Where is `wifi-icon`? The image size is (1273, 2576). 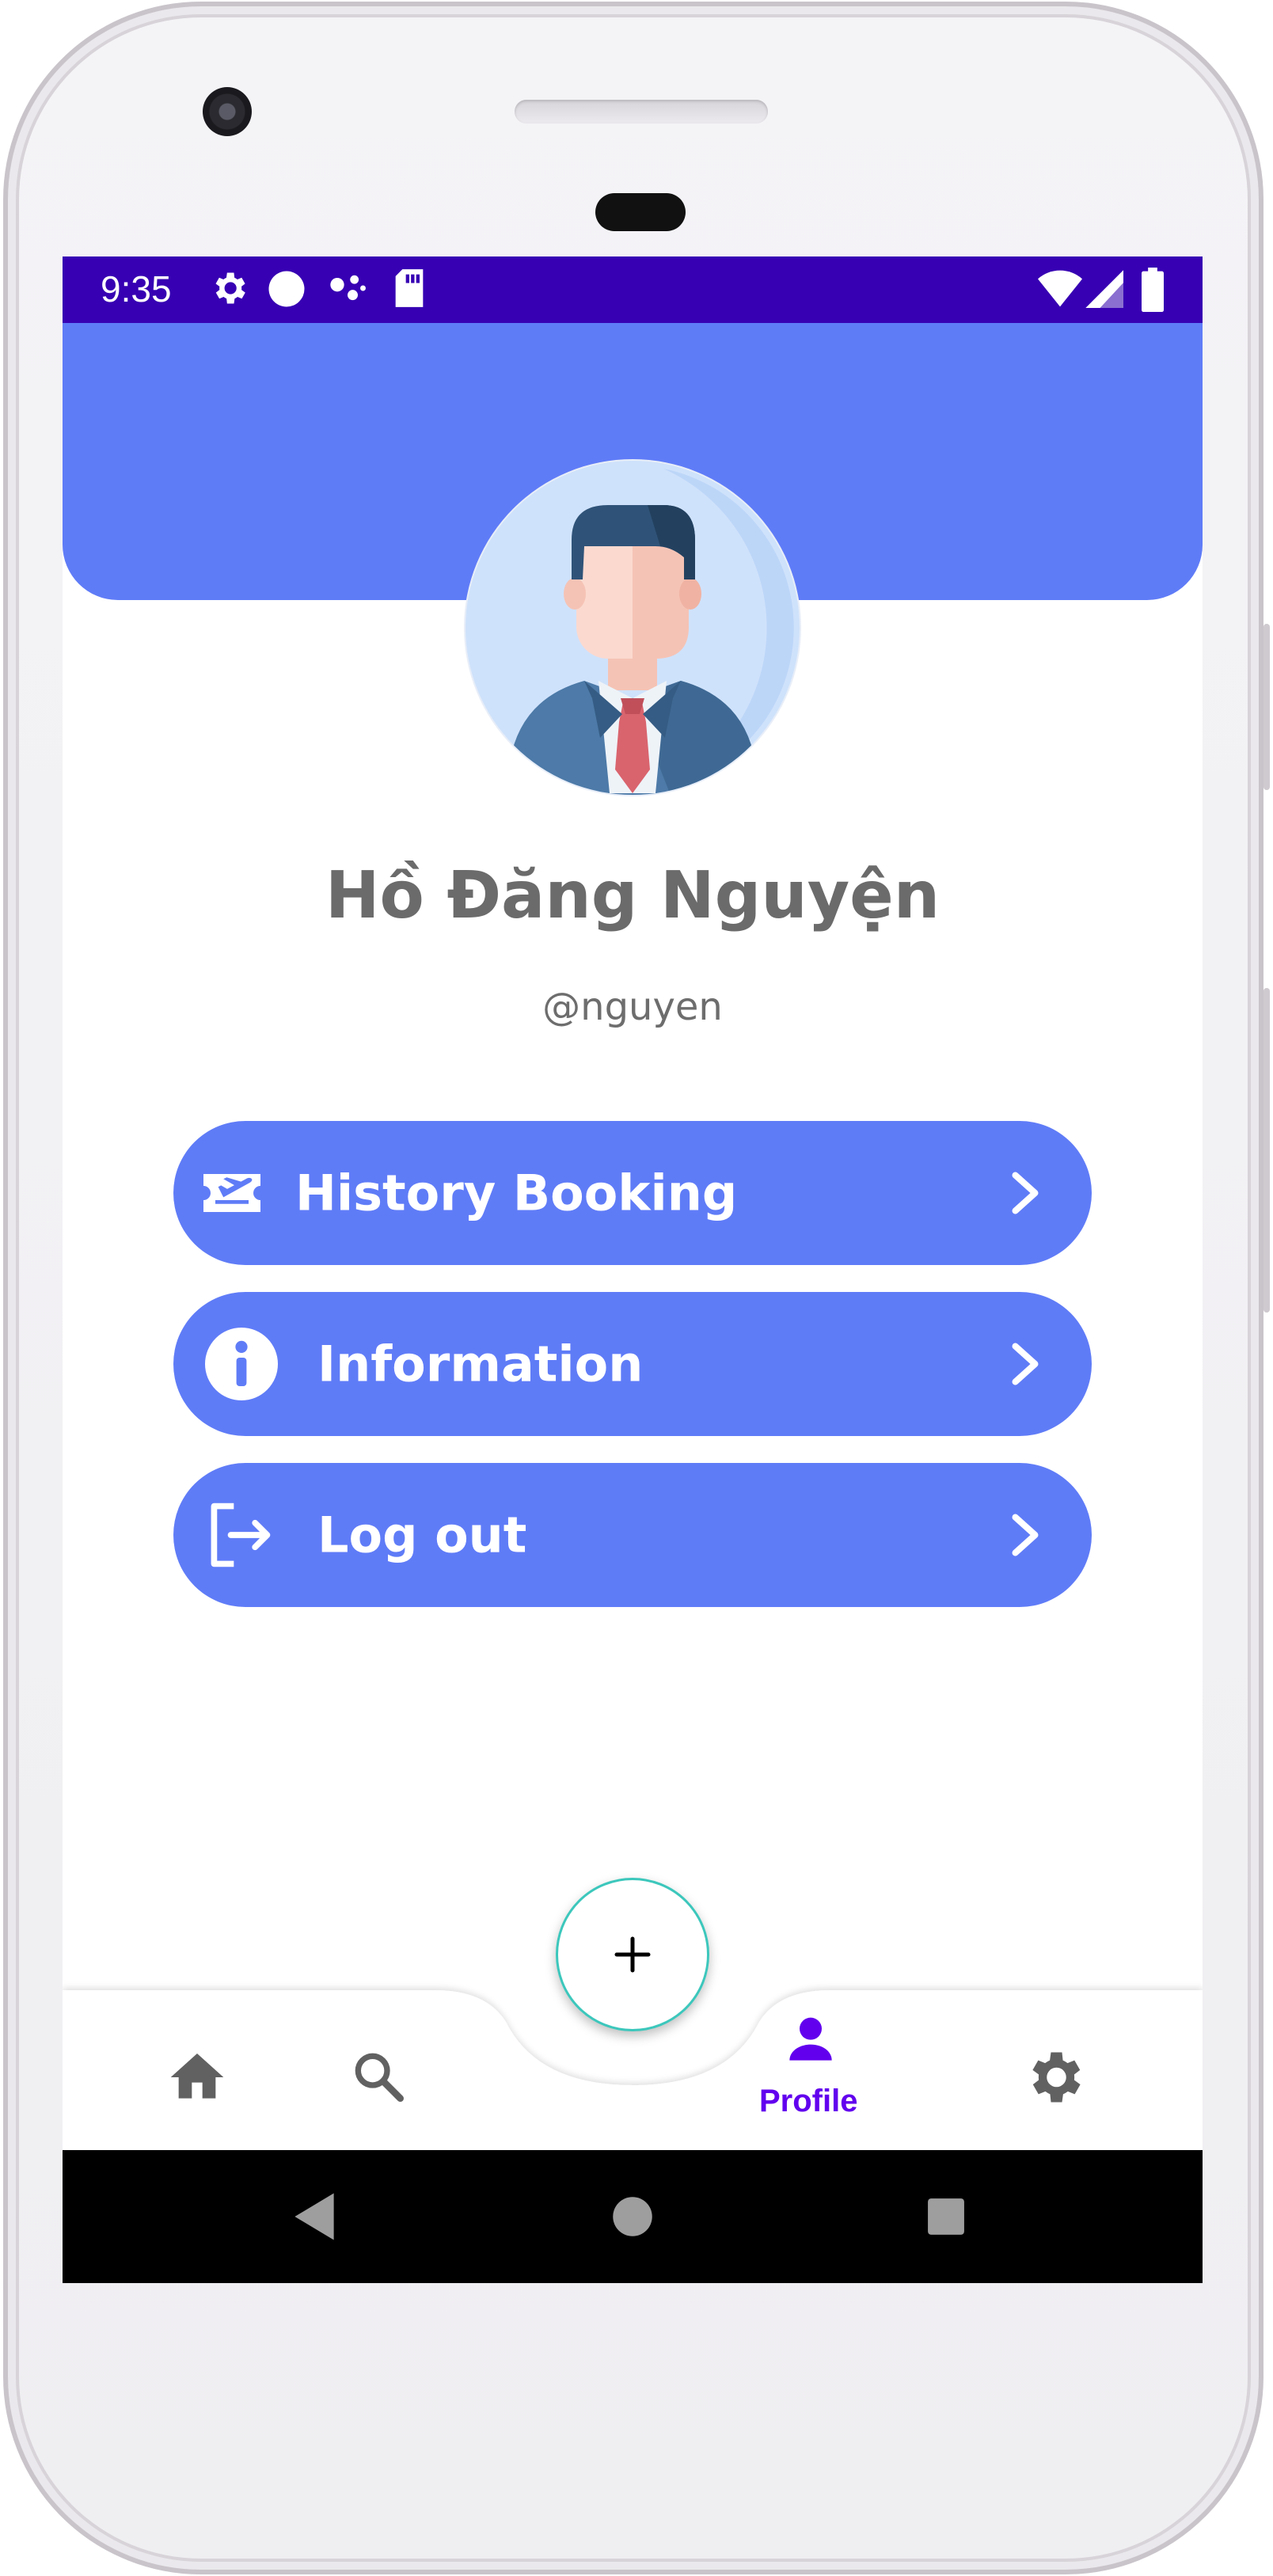 wifi-icon is located at coordinates (1060, 289).